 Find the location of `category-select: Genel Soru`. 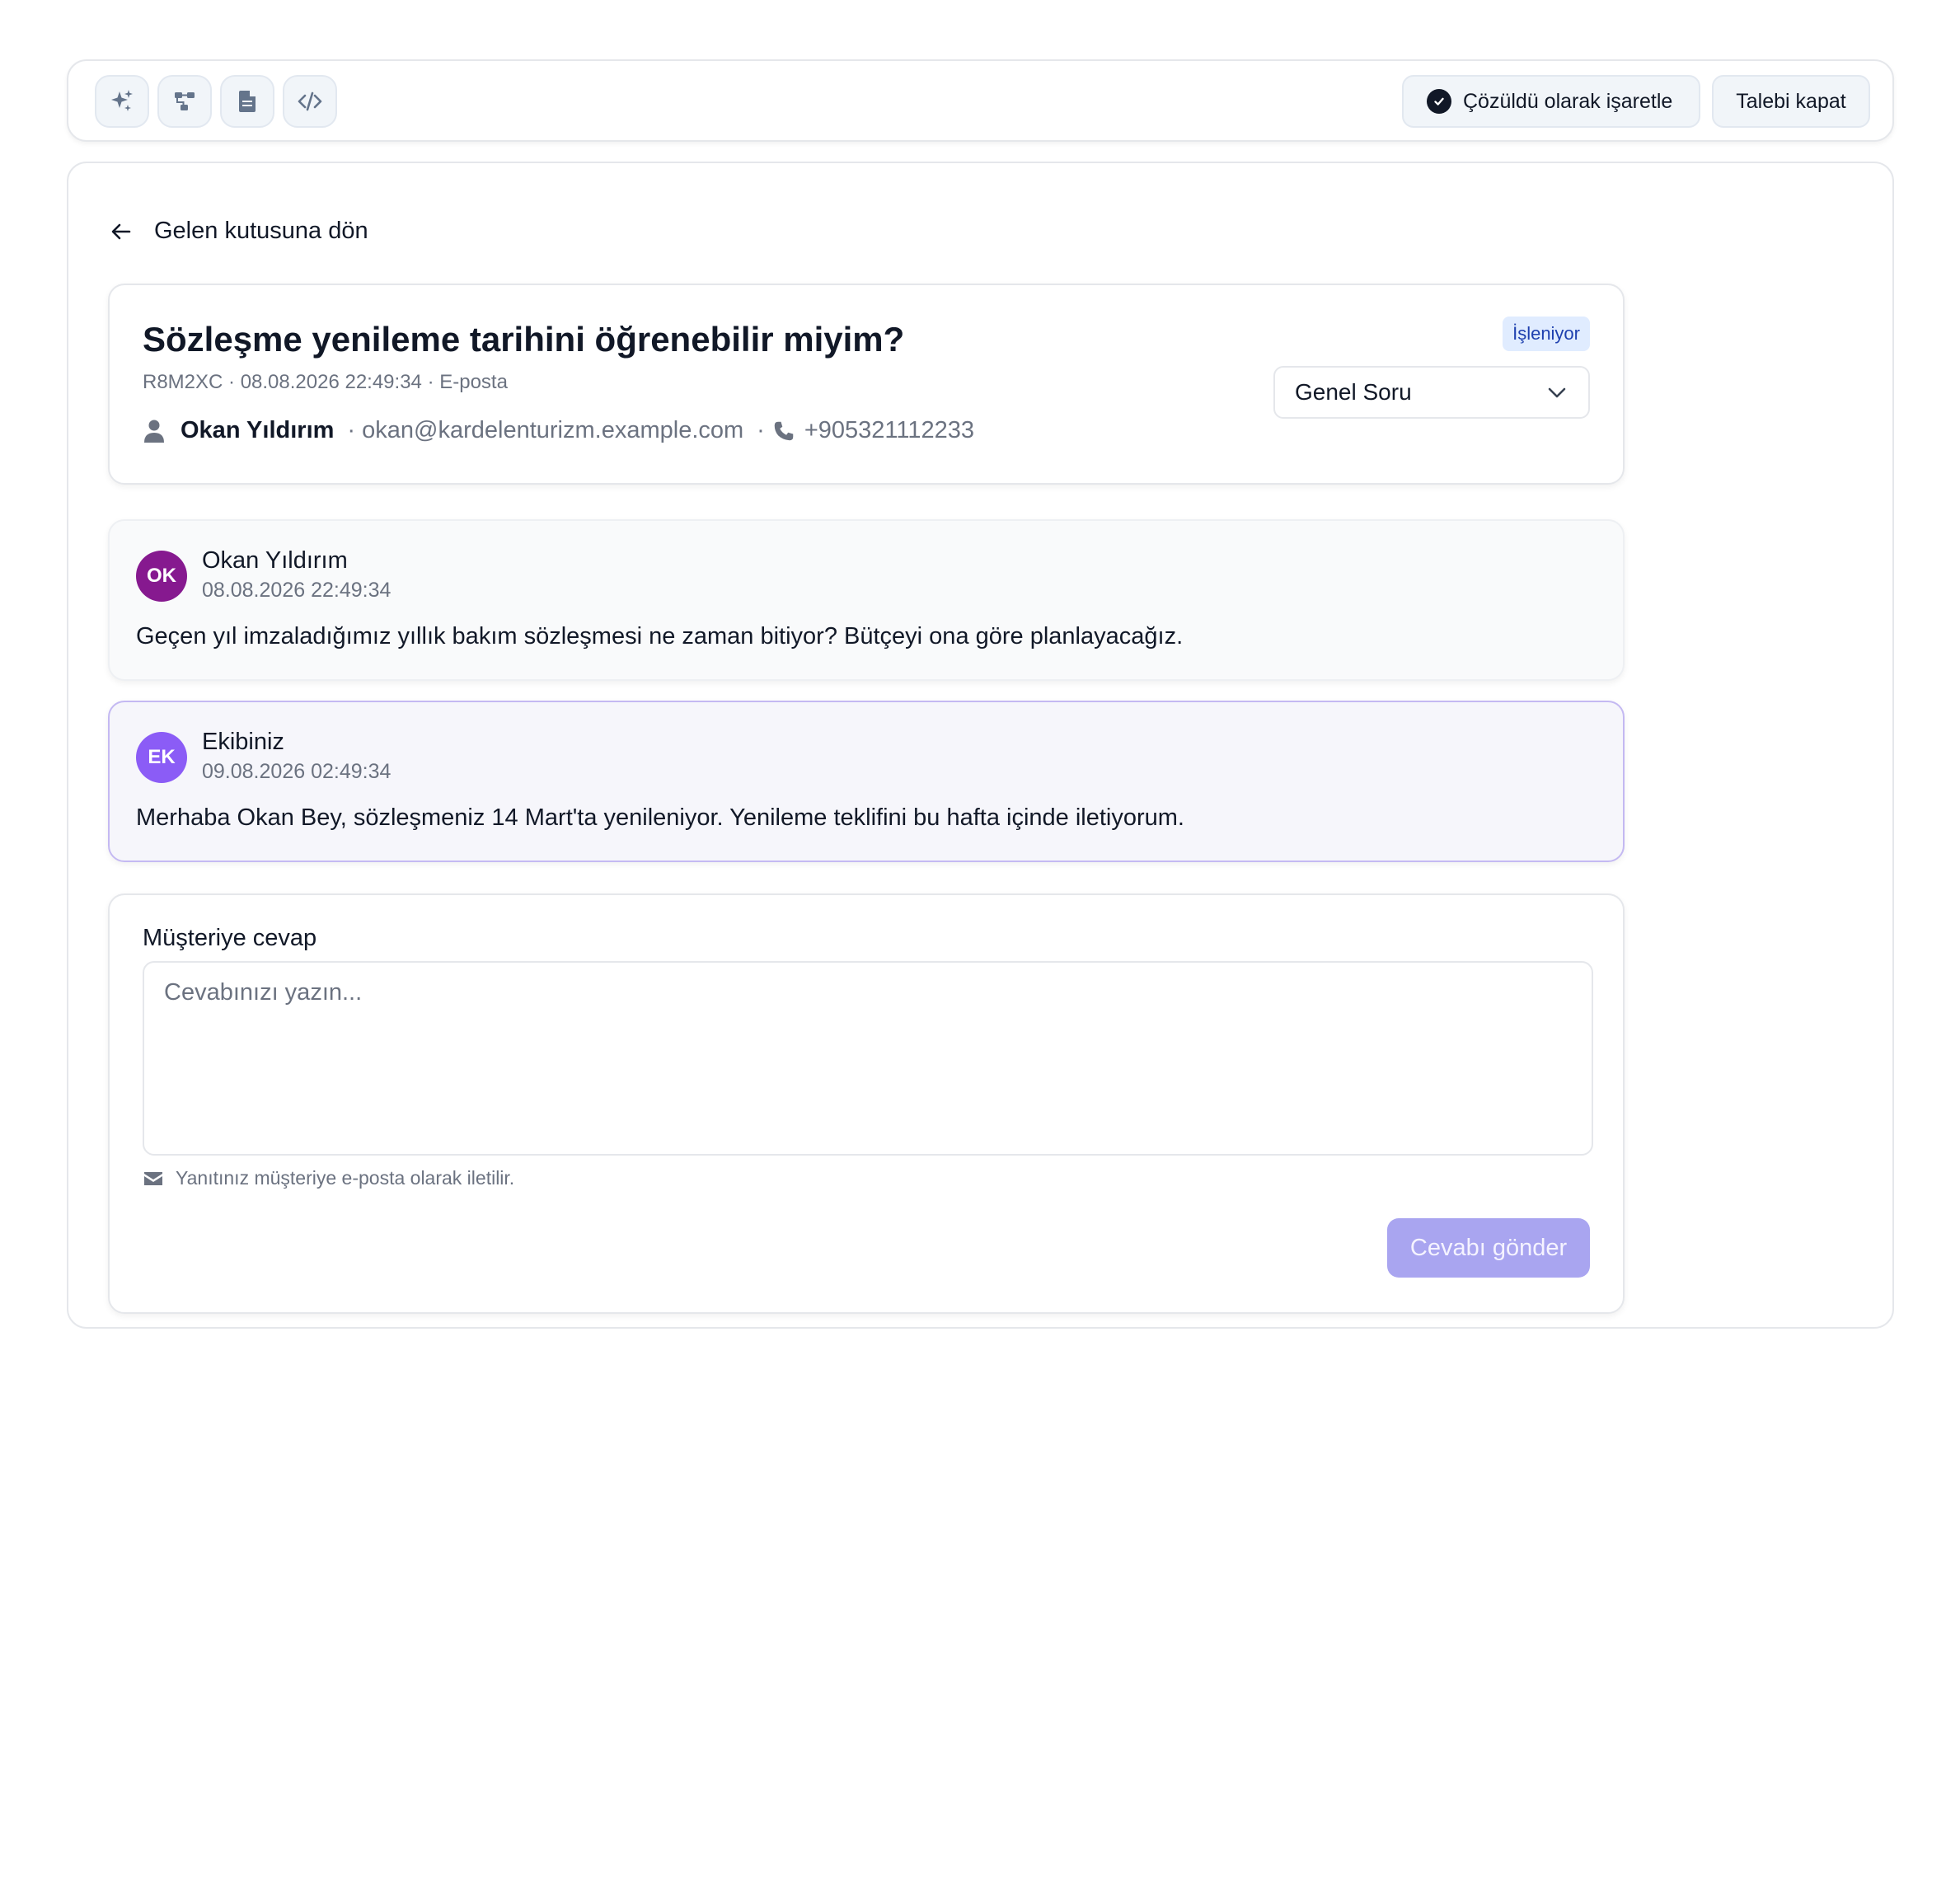

category-select: Genel Soru is located at coordinates (1432, 392).